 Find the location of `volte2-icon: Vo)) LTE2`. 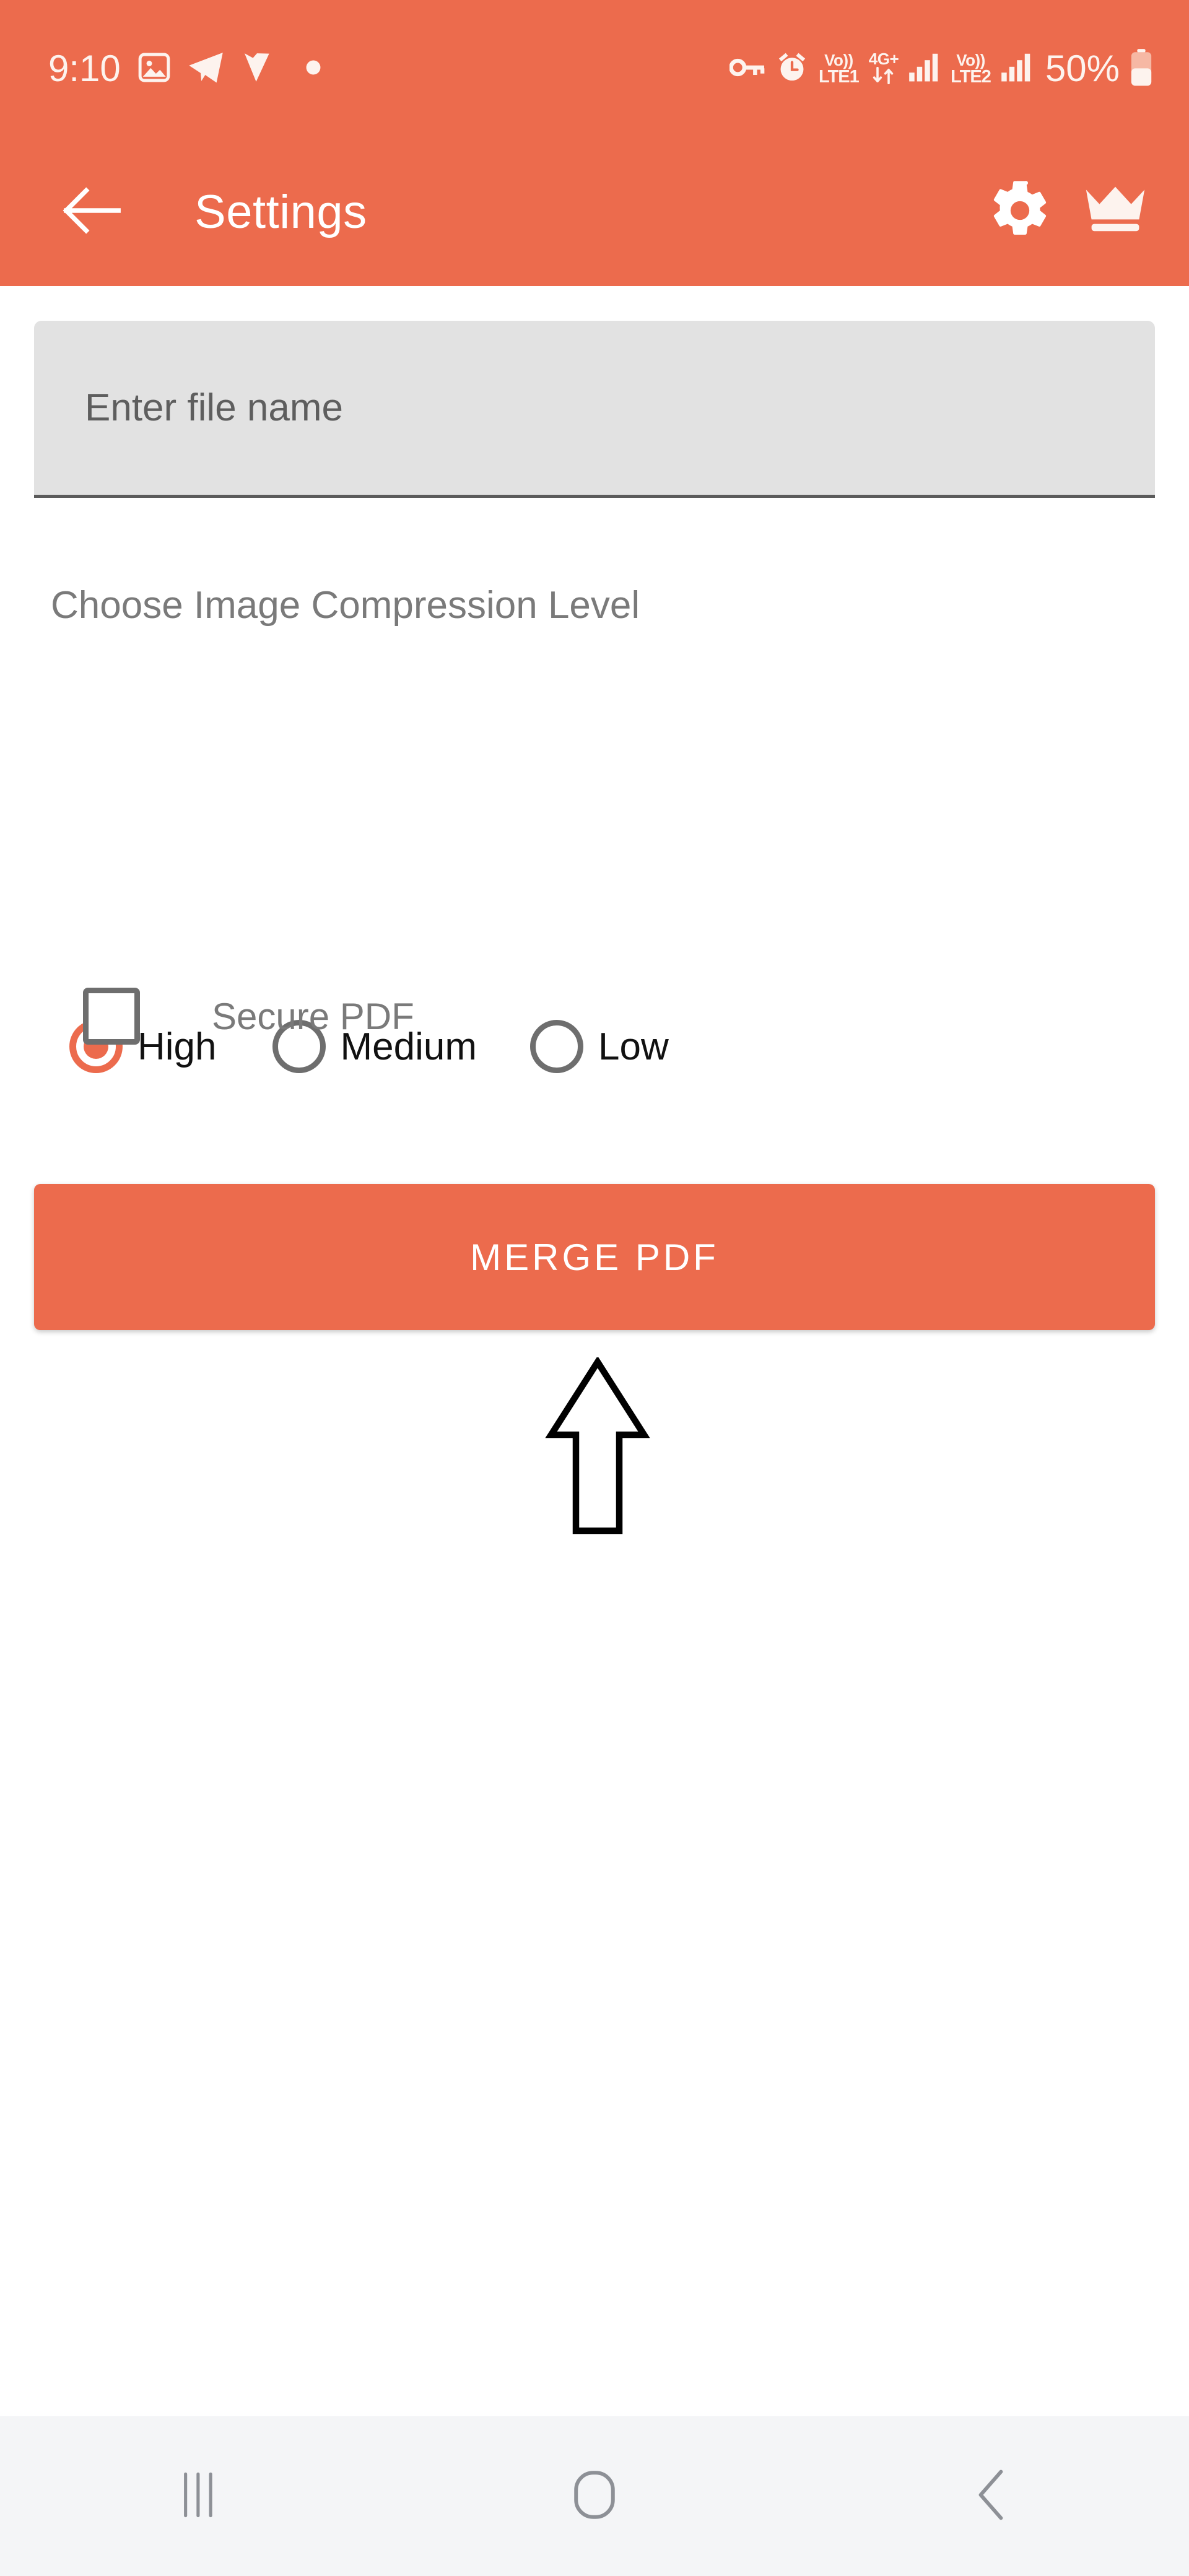

volte2-icon: Vo)) LTE2 is located at coordinates (971, 69).